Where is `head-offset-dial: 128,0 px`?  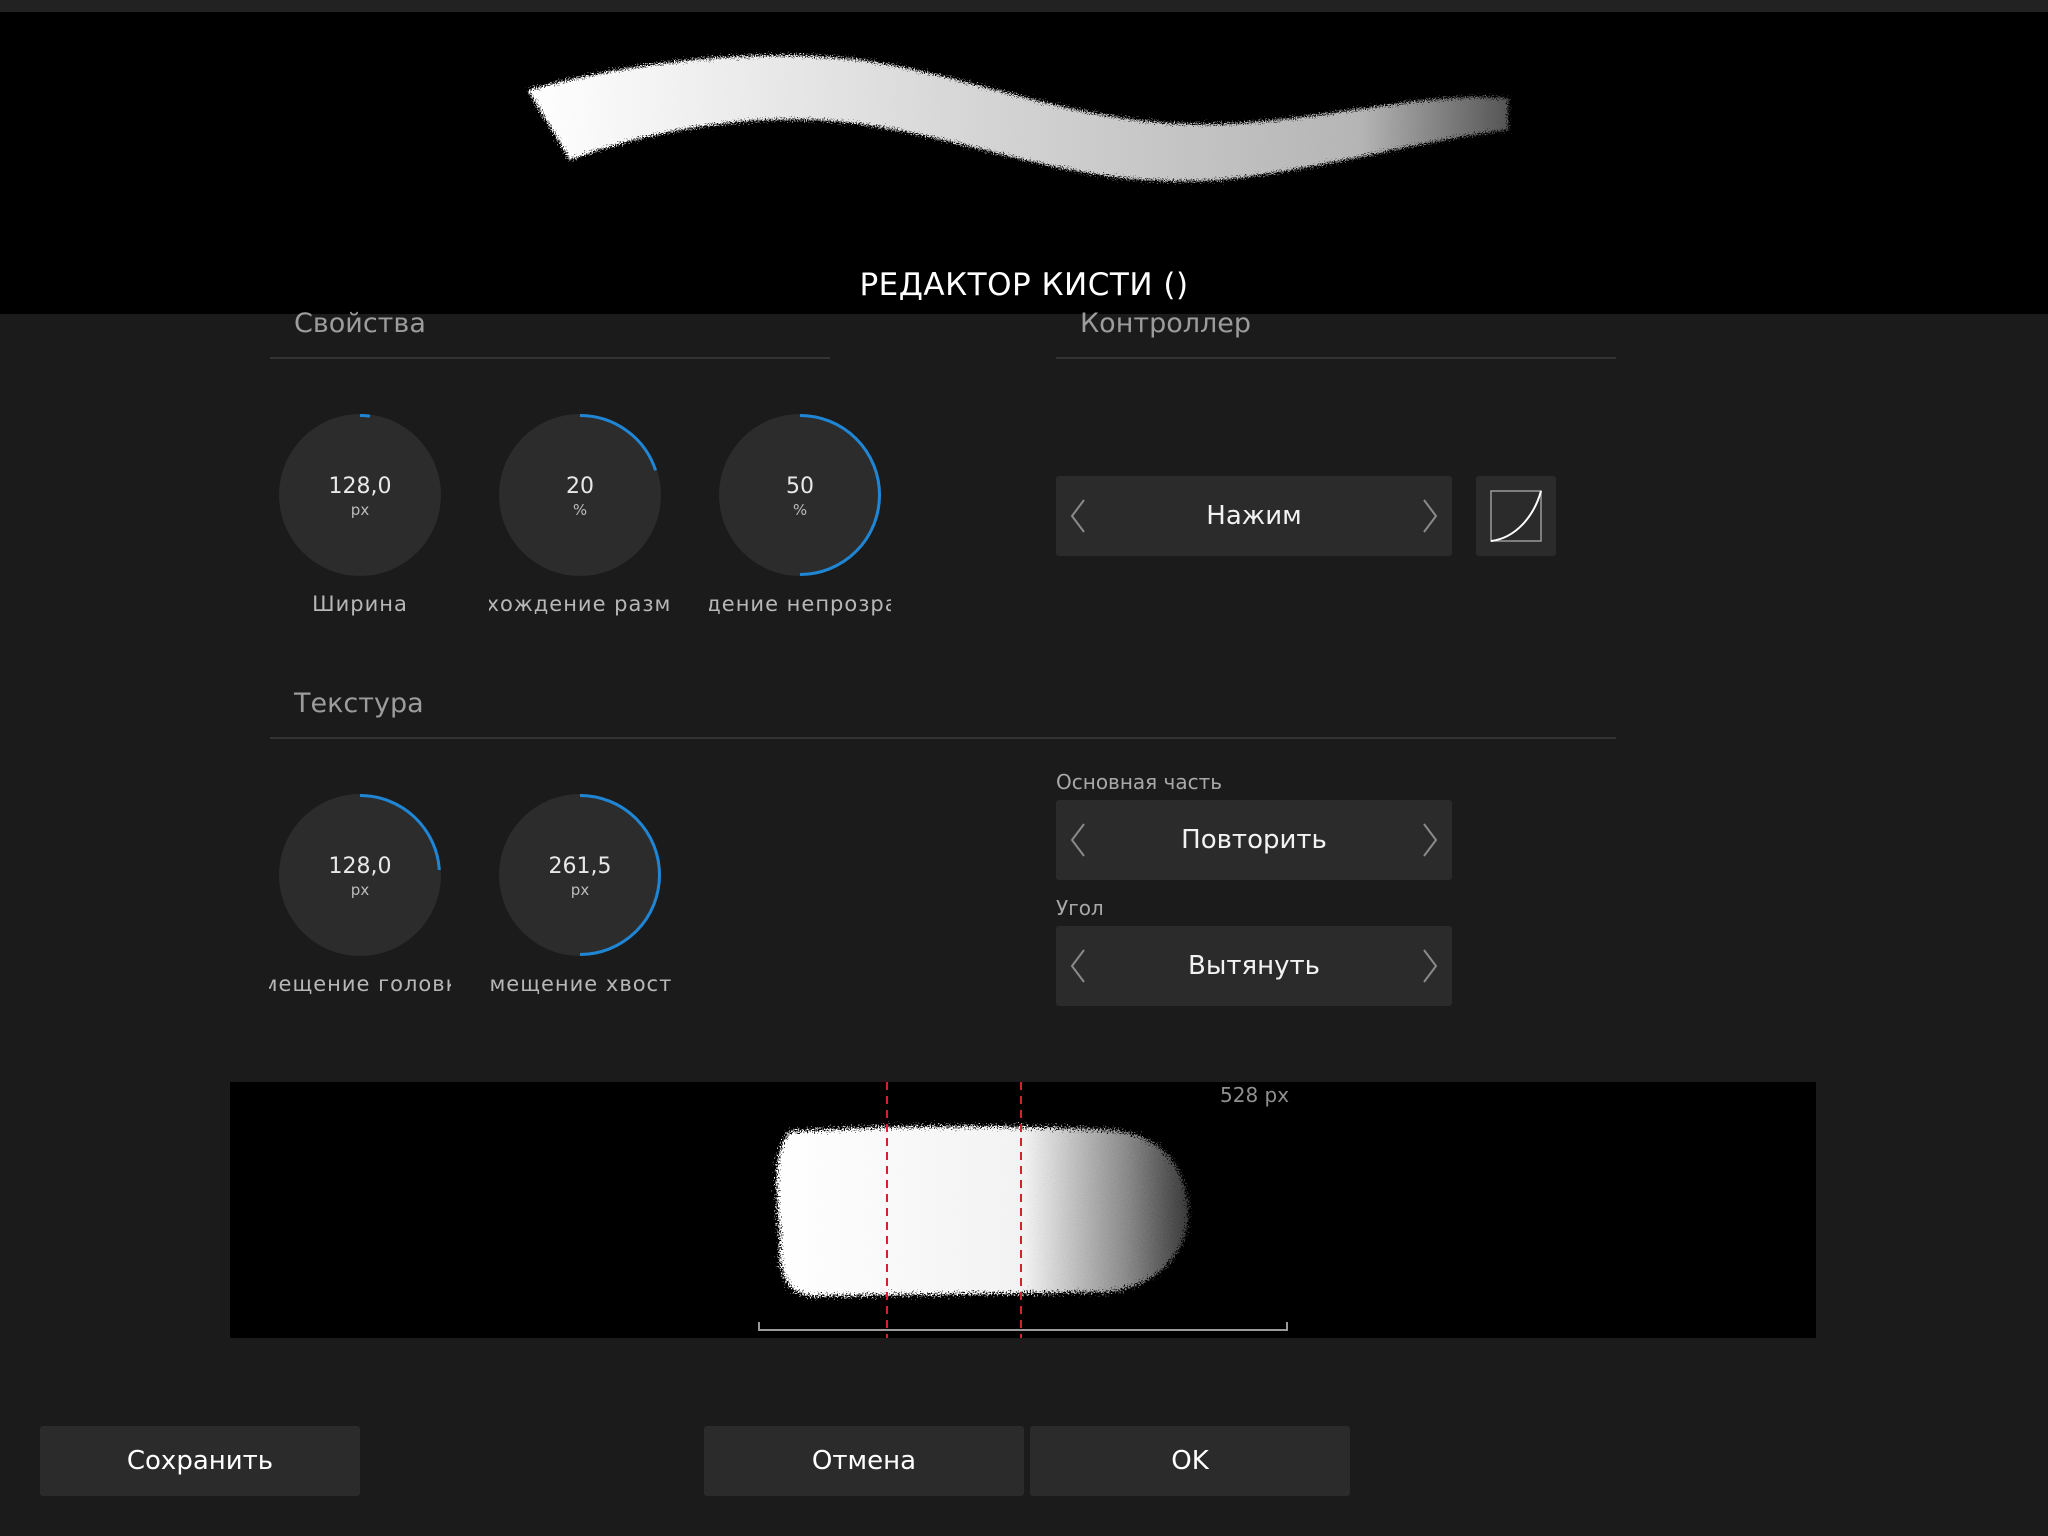 head-offset-dial: 128,0 px is located at coordinates (360, 875).